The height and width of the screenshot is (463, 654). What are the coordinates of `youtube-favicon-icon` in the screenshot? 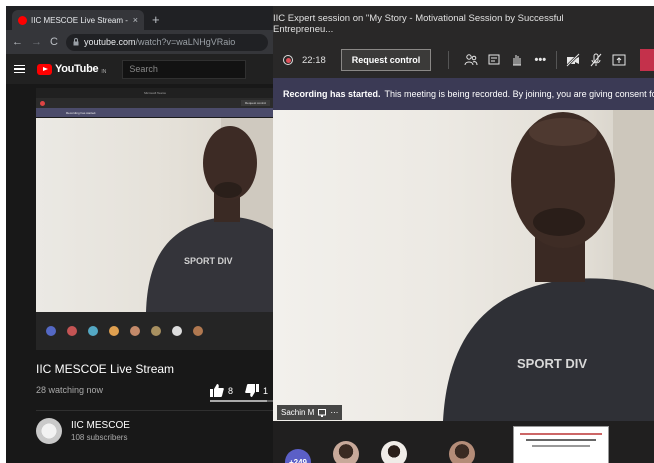 It's located at (22, 20).